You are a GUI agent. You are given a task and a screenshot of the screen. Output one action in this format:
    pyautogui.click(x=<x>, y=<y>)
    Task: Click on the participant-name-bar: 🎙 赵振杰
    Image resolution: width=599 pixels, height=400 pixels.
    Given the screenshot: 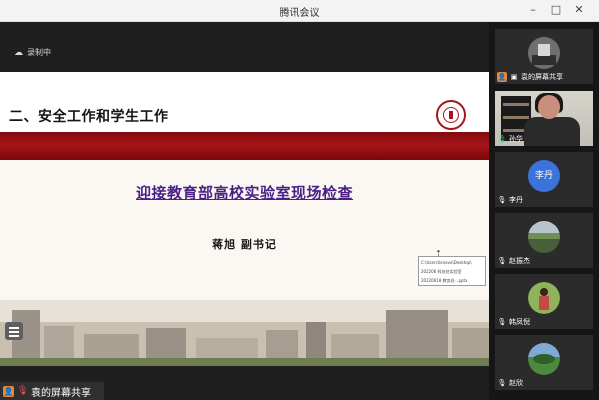 What is the action you would take?
    pyautogui.click(x=513, y=260)
    